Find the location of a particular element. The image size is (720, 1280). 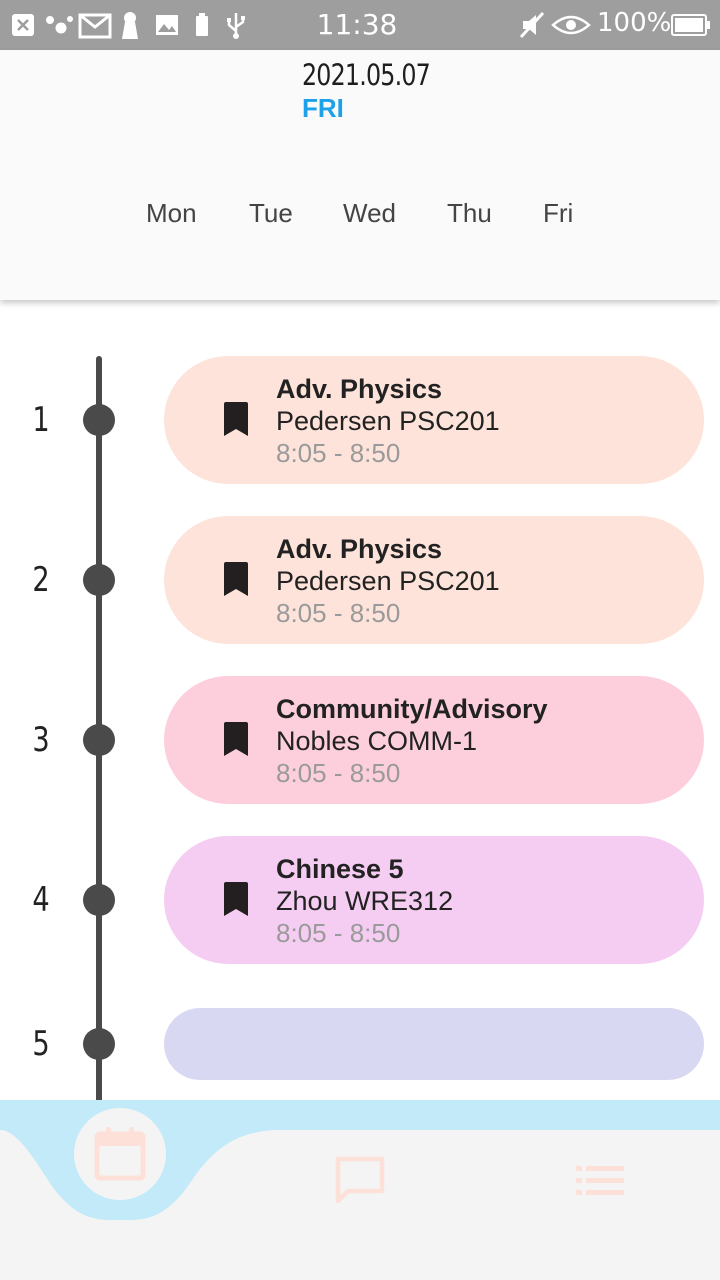

nav-list-button is located at coordinates (600, 1180).